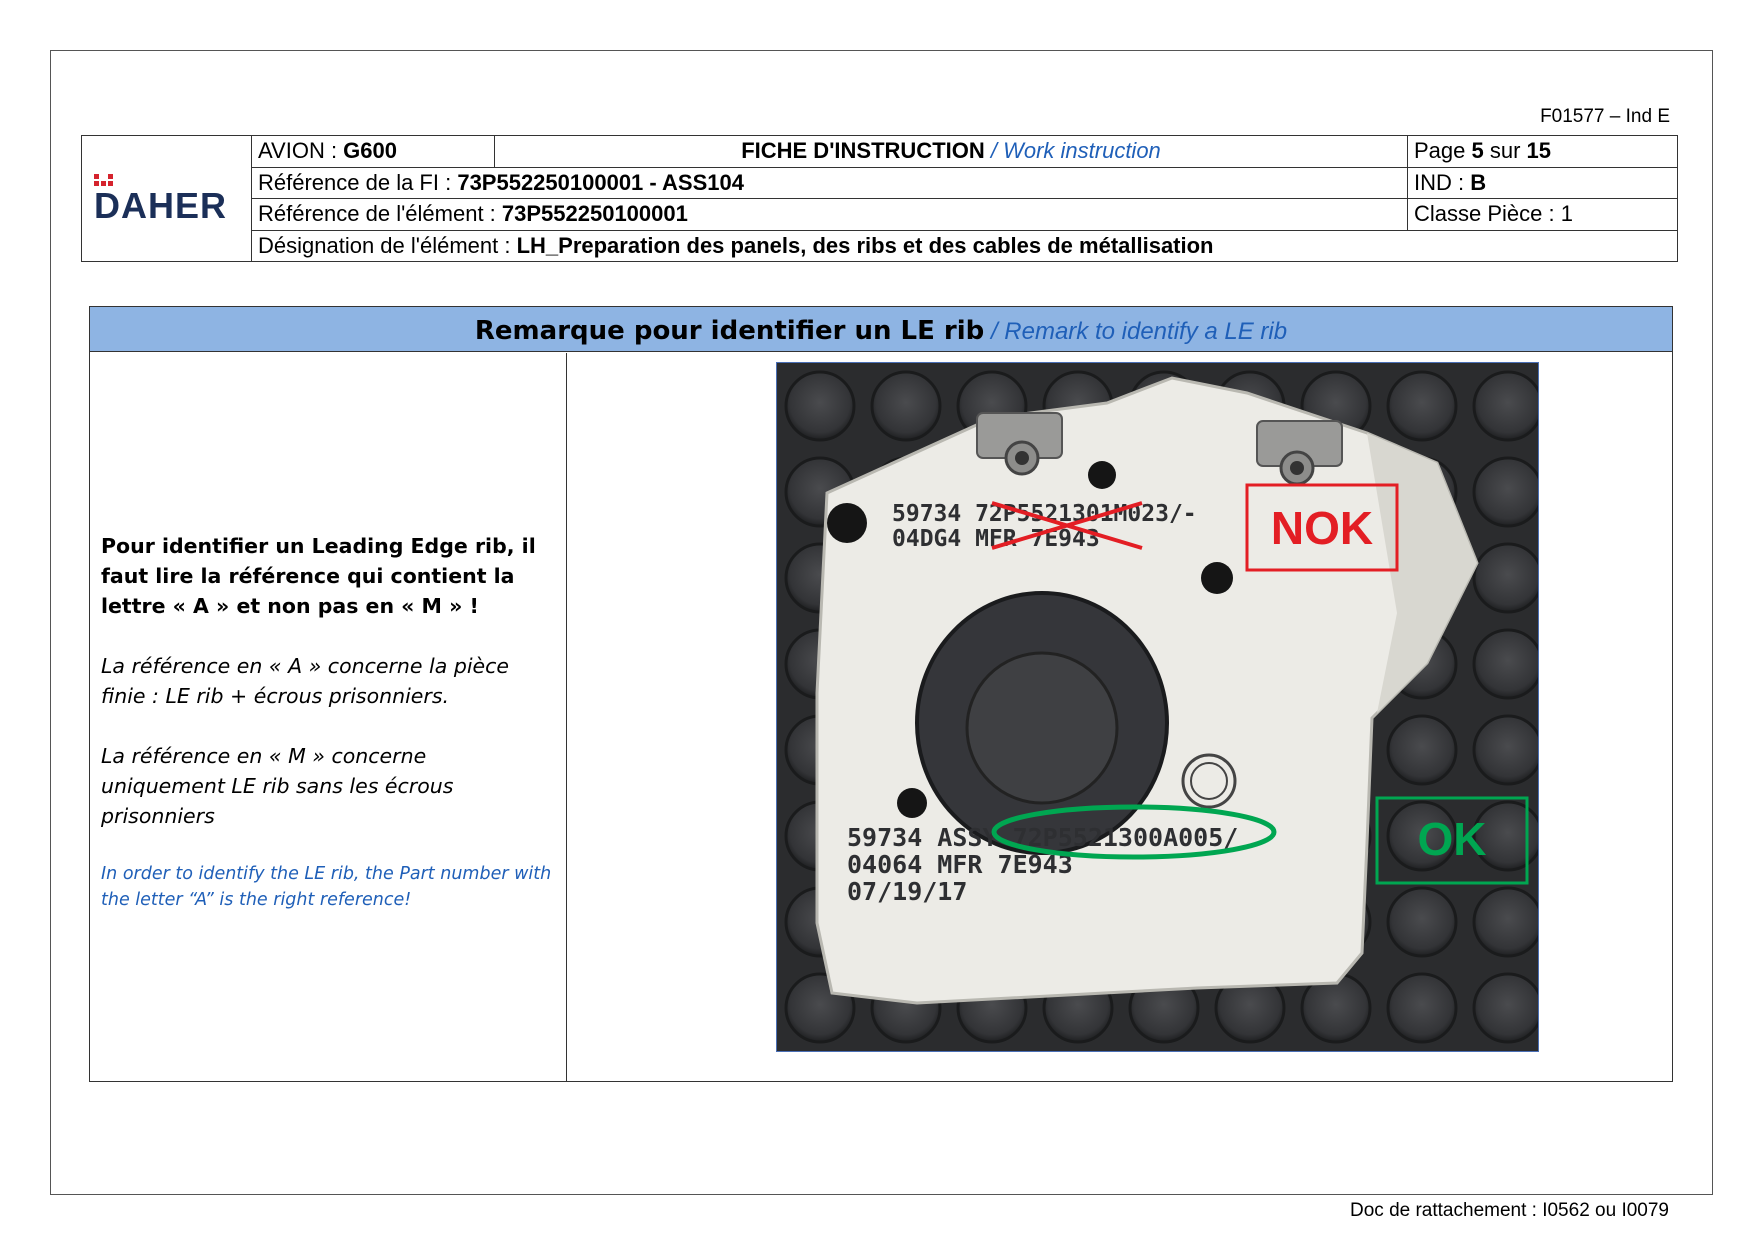 This screenshot has width=1754, height=1240. What do you see at coordinates (1136, 331) in the screenshot?
I see `remark-title-en: / Remark to identify a LE rib` at bounding box center [1136, 331].